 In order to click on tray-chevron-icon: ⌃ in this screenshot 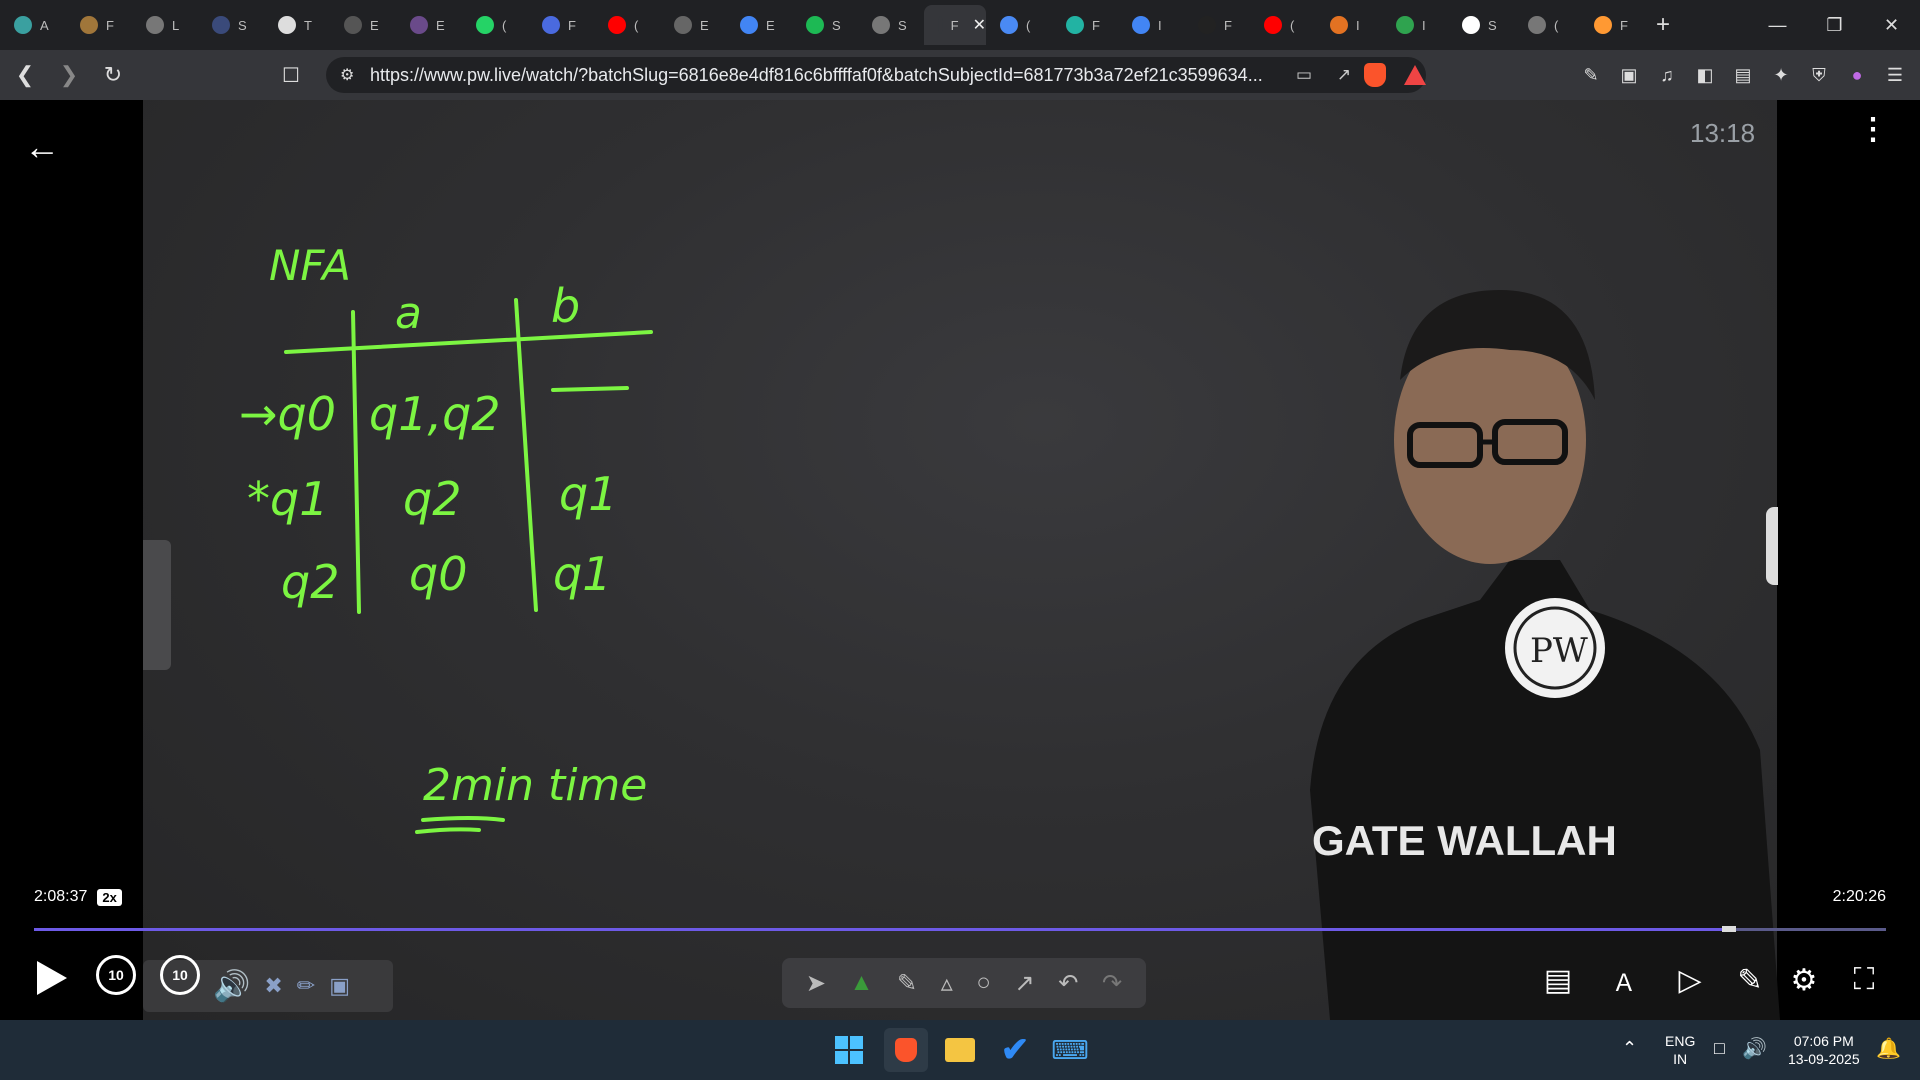, I will do `click(1629, 1048)`.